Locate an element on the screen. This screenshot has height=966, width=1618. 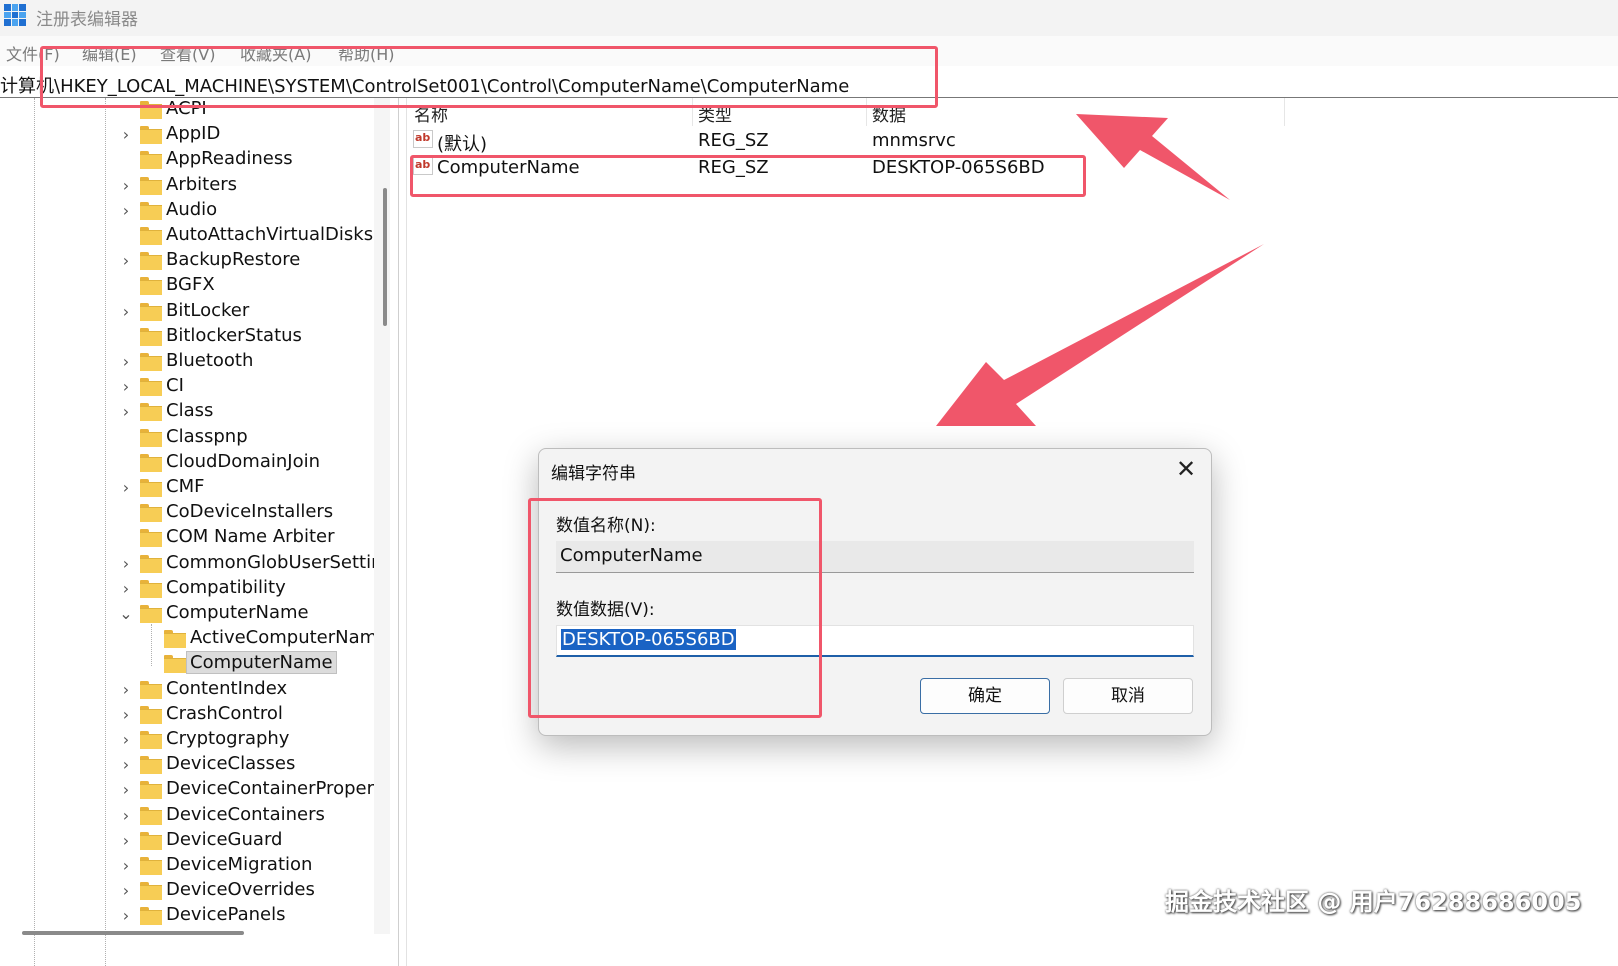
watermark-text: 掘金技术社区 @ 用户76288686005 is located at coordinates (1373, 902).